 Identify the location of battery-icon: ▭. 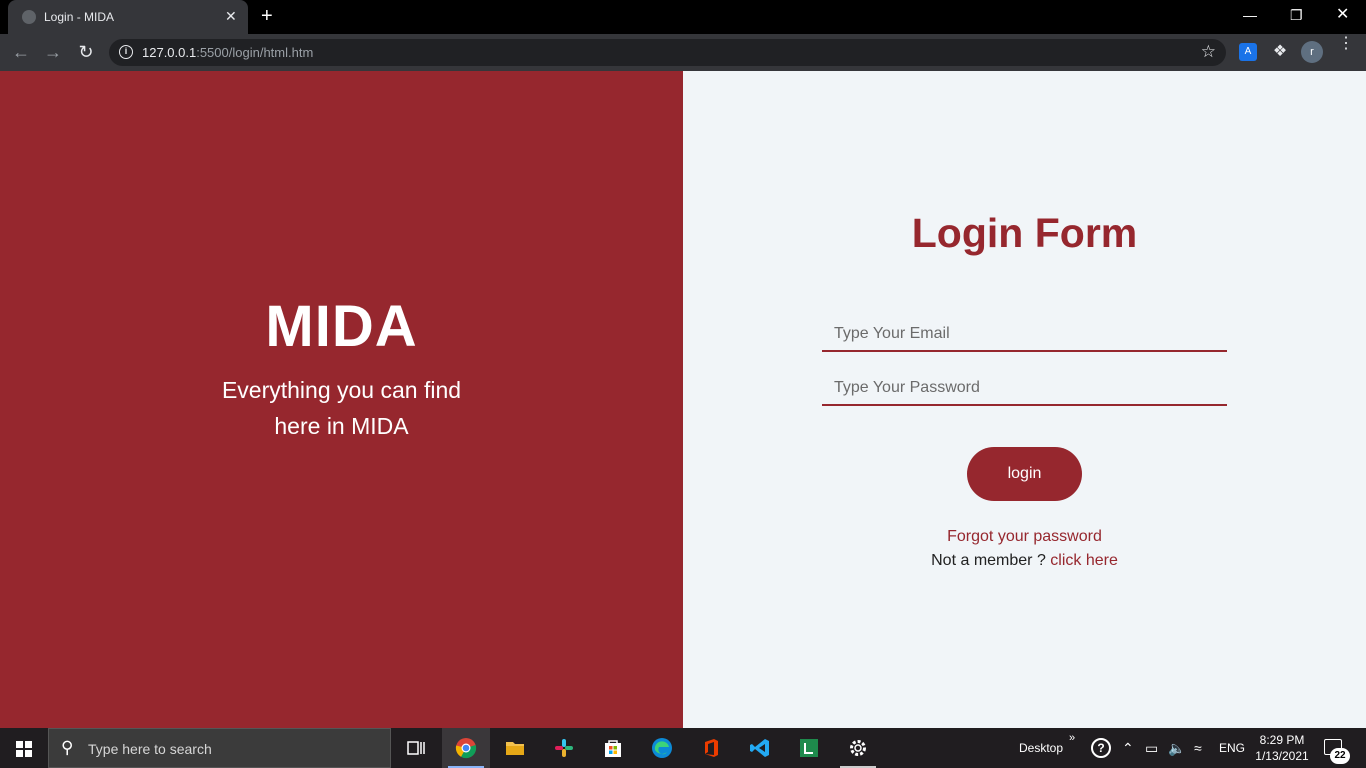
(1151, 748).